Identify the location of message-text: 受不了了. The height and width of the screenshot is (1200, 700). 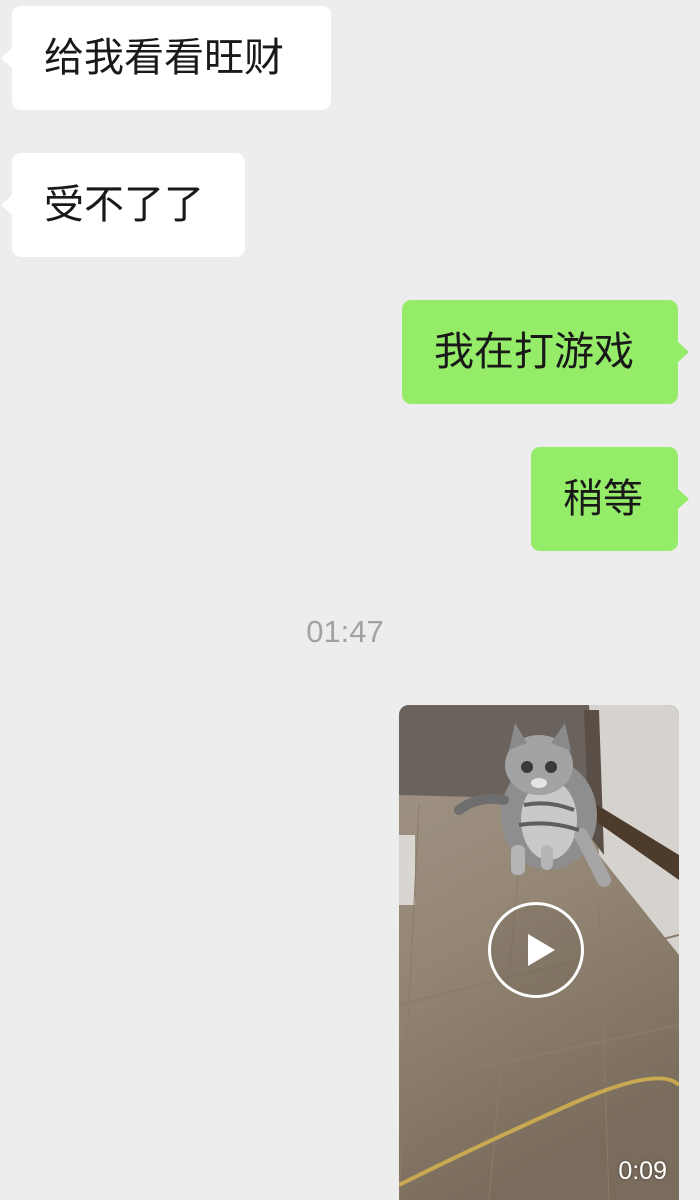
(124, 205).